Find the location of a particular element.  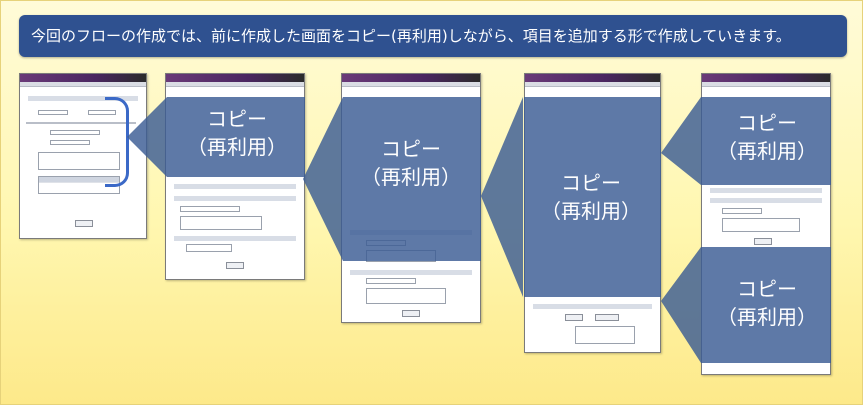

copy-label-5: コピー （再利用） is located at coordinates (767, 303).